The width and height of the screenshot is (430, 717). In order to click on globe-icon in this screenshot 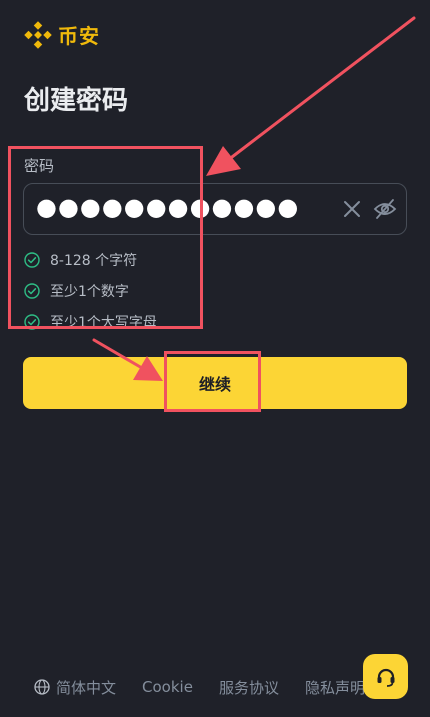, I will do `click(42, 687)`.